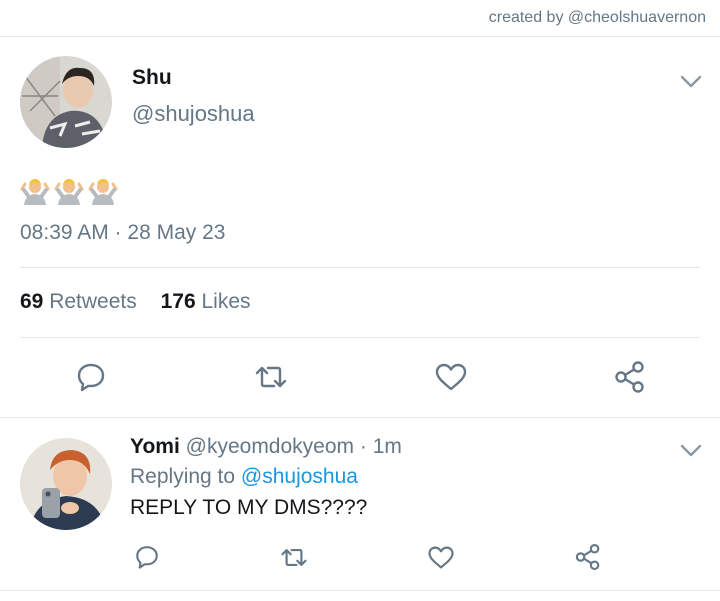 Image resolution: width=720 pixels, height=601 pixels. What do you see at coordinates (360, 36) in the screenshot?
I see `top-divider` at bounding box center [360, 36].